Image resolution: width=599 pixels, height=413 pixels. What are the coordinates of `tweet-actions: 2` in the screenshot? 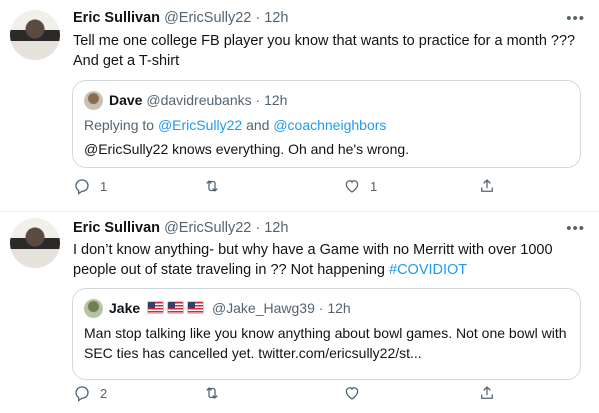 It's located at (293, 394).